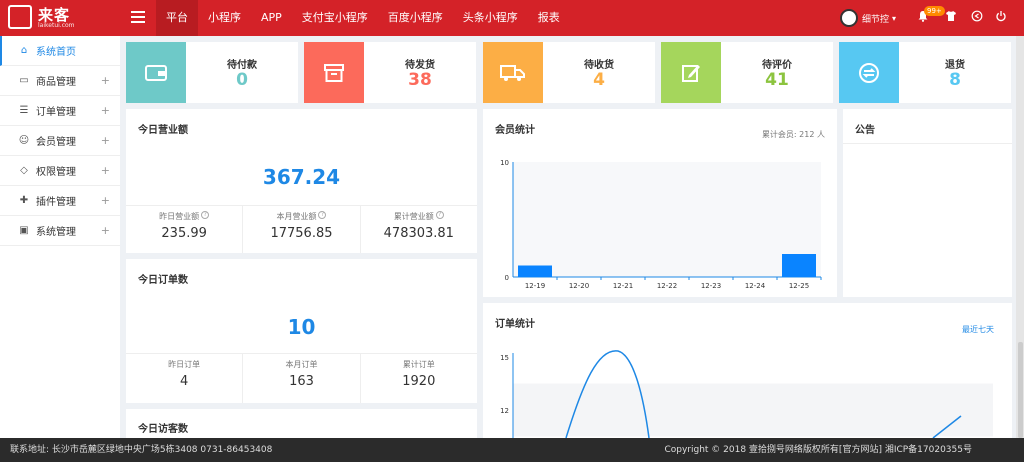  I want to click on logo-mark-icon, so click(20, 17).